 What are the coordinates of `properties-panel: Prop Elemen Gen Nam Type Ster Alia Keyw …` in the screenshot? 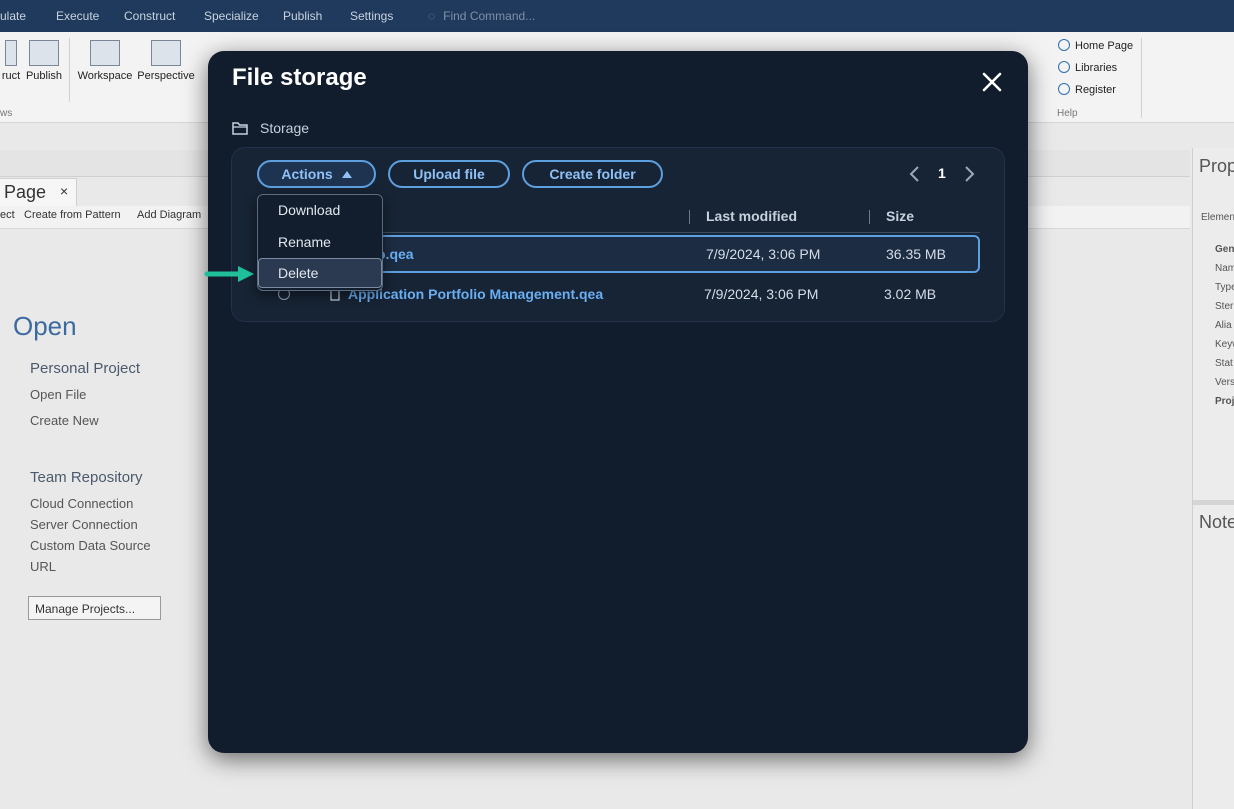 It's located at (1213, 478).